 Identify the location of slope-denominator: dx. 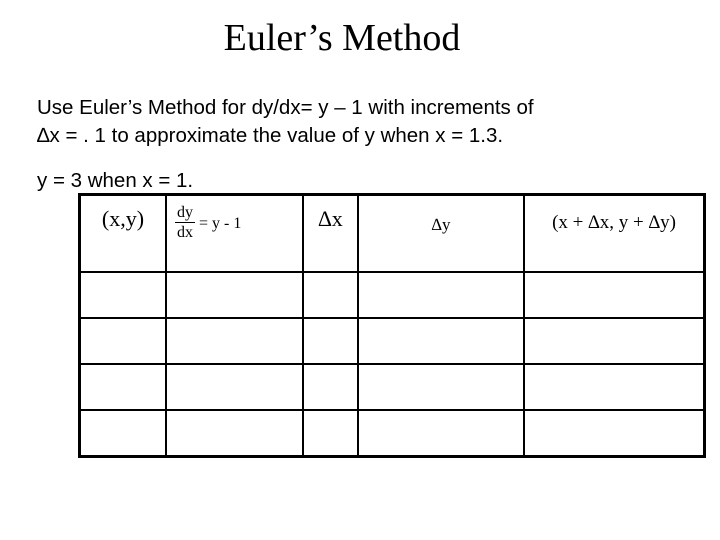
(185, 232).